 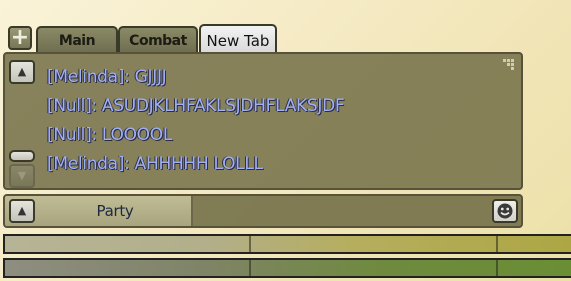 I want to click on tab-label: Combat, so click(x=158, y=41).